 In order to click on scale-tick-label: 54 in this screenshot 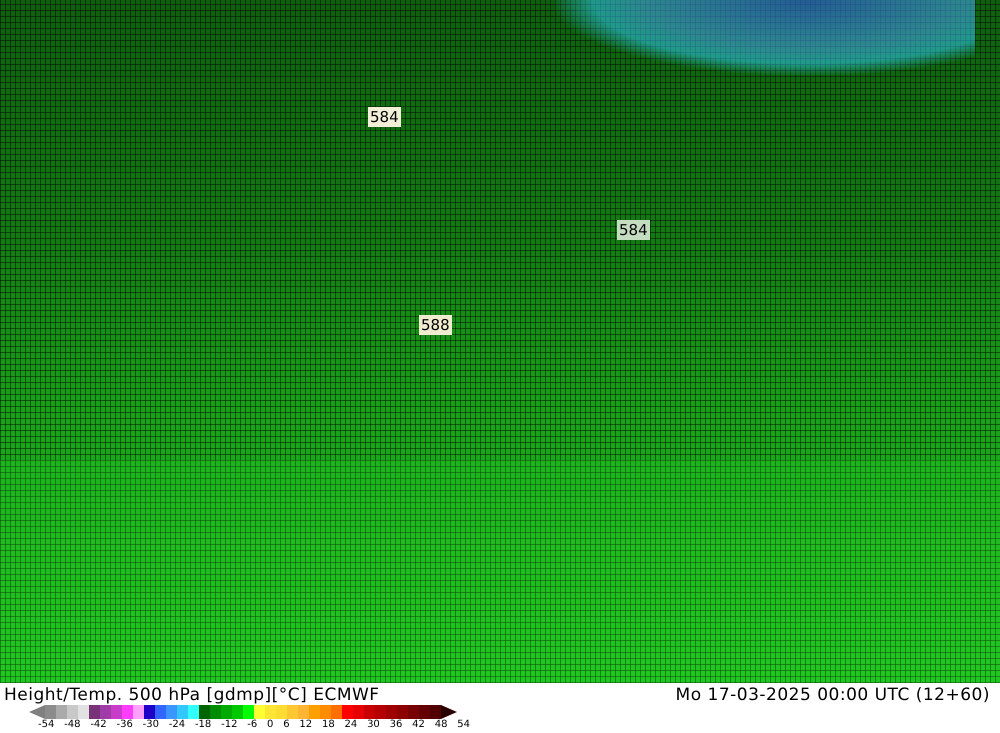, I will do `click(463, 725)`.